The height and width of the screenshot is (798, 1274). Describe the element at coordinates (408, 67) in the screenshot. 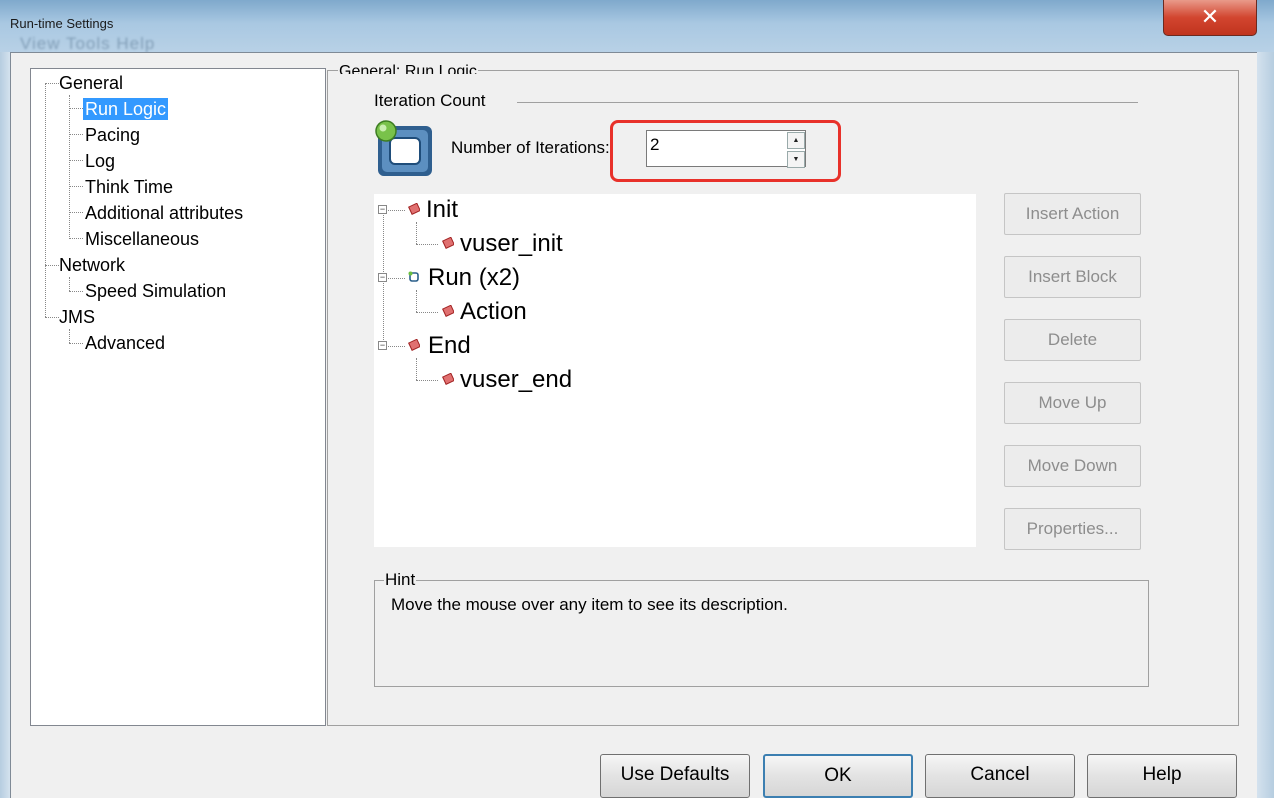

I see `panel-title: General: Run Logic` at that location.